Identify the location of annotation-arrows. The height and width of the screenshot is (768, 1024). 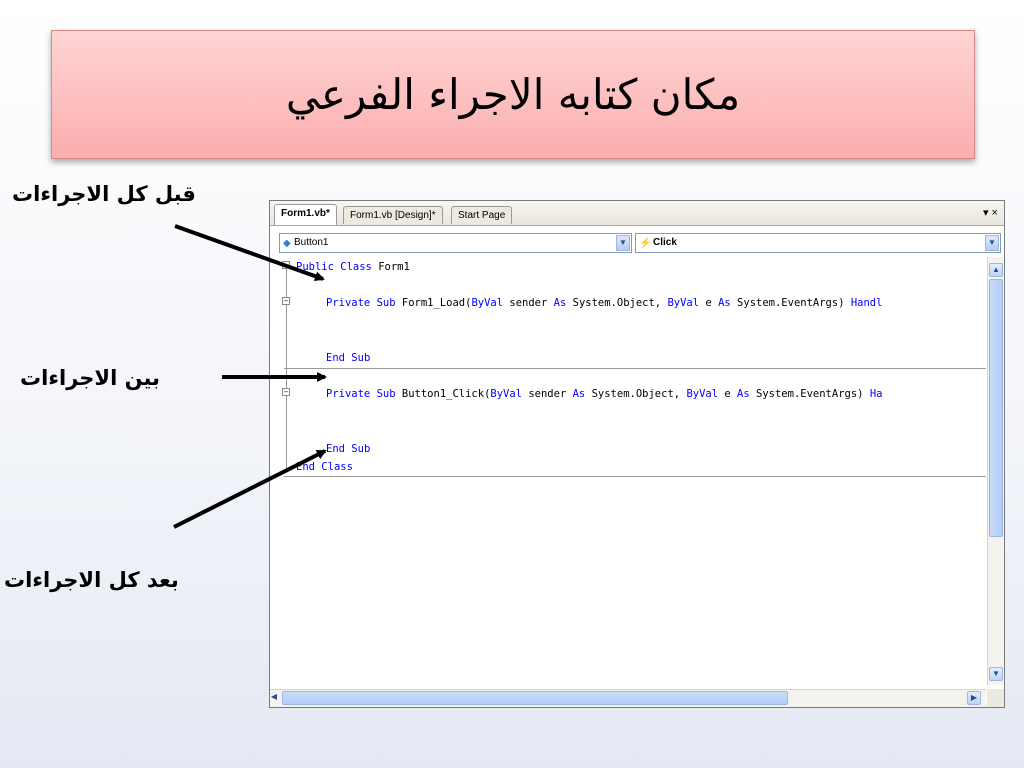
(250, 376).